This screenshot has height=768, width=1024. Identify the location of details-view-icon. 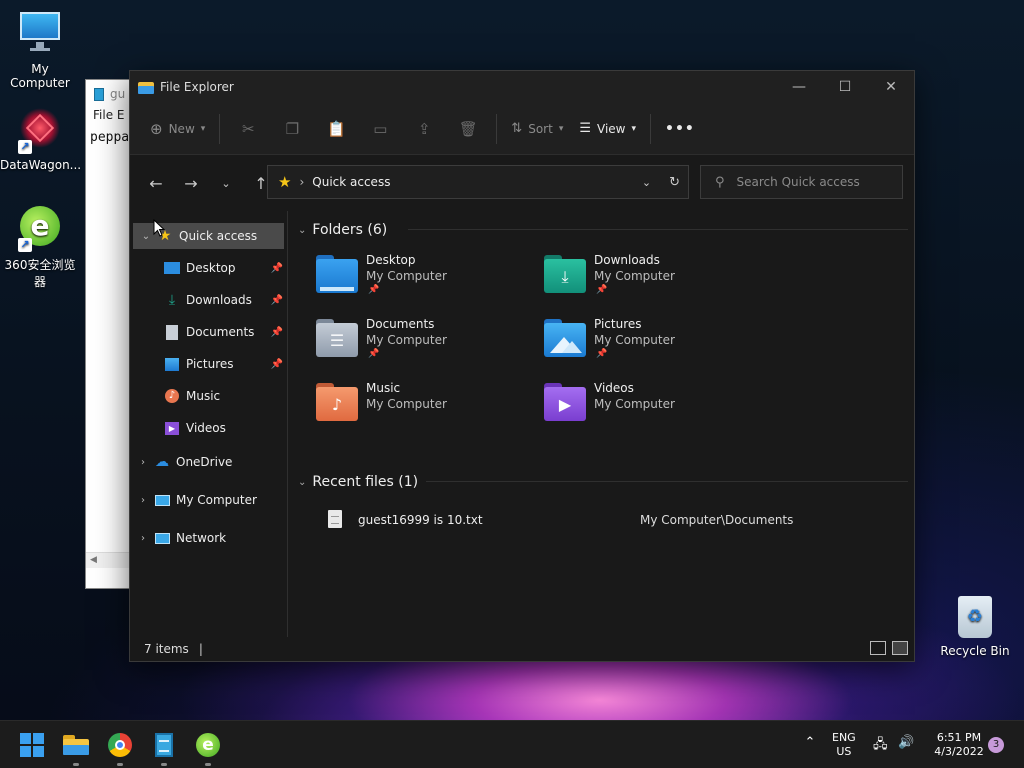
(878, 648).